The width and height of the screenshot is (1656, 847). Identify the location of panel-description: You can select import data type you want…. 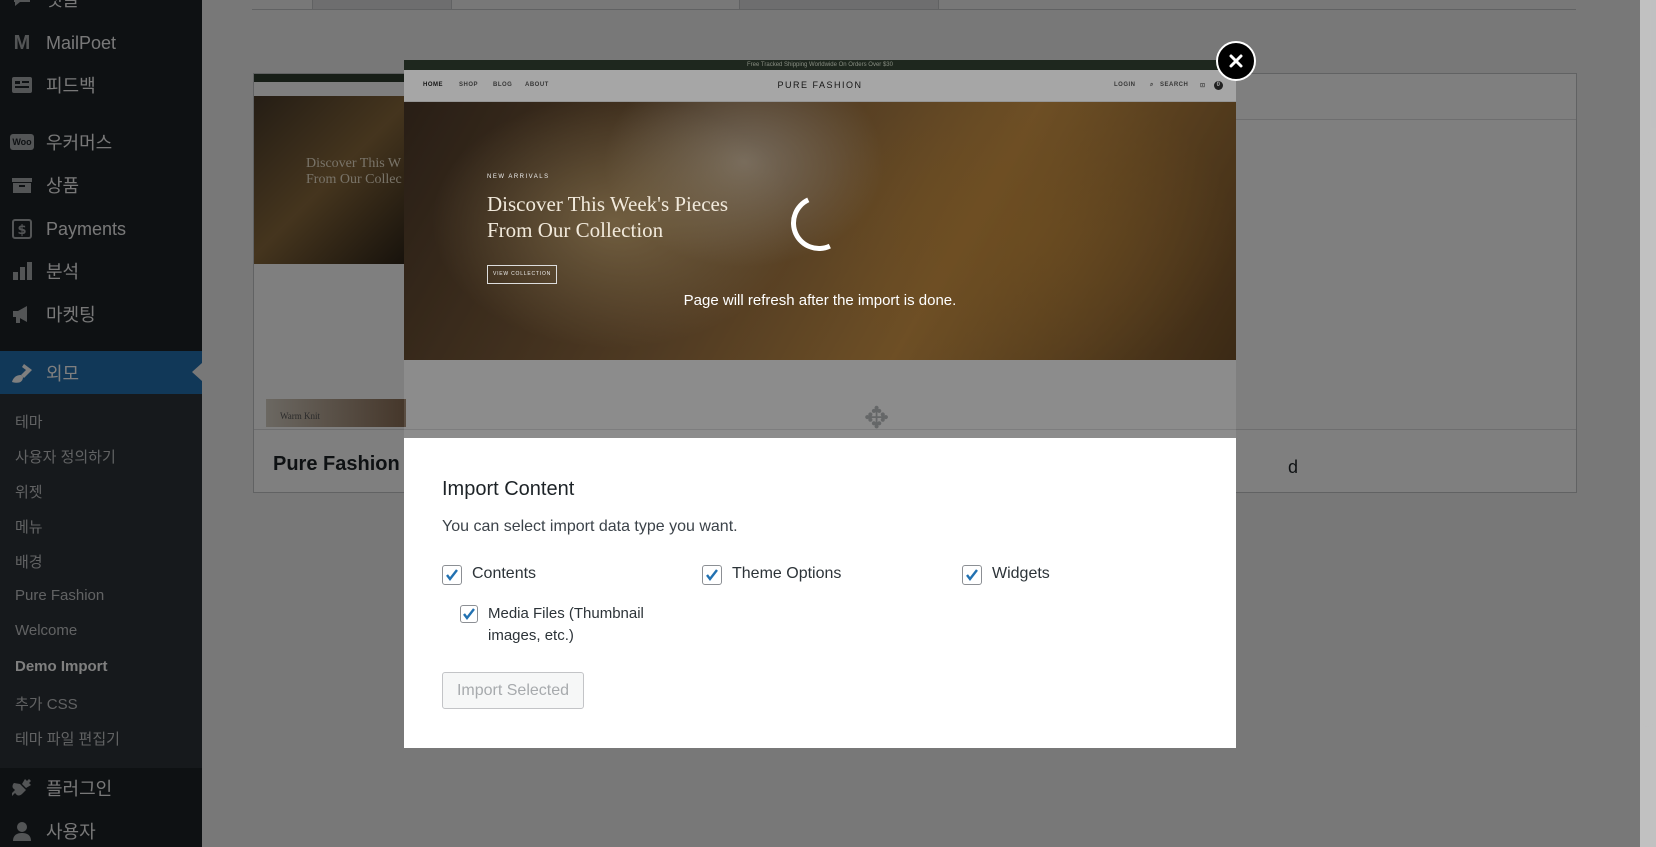
(590, 526).